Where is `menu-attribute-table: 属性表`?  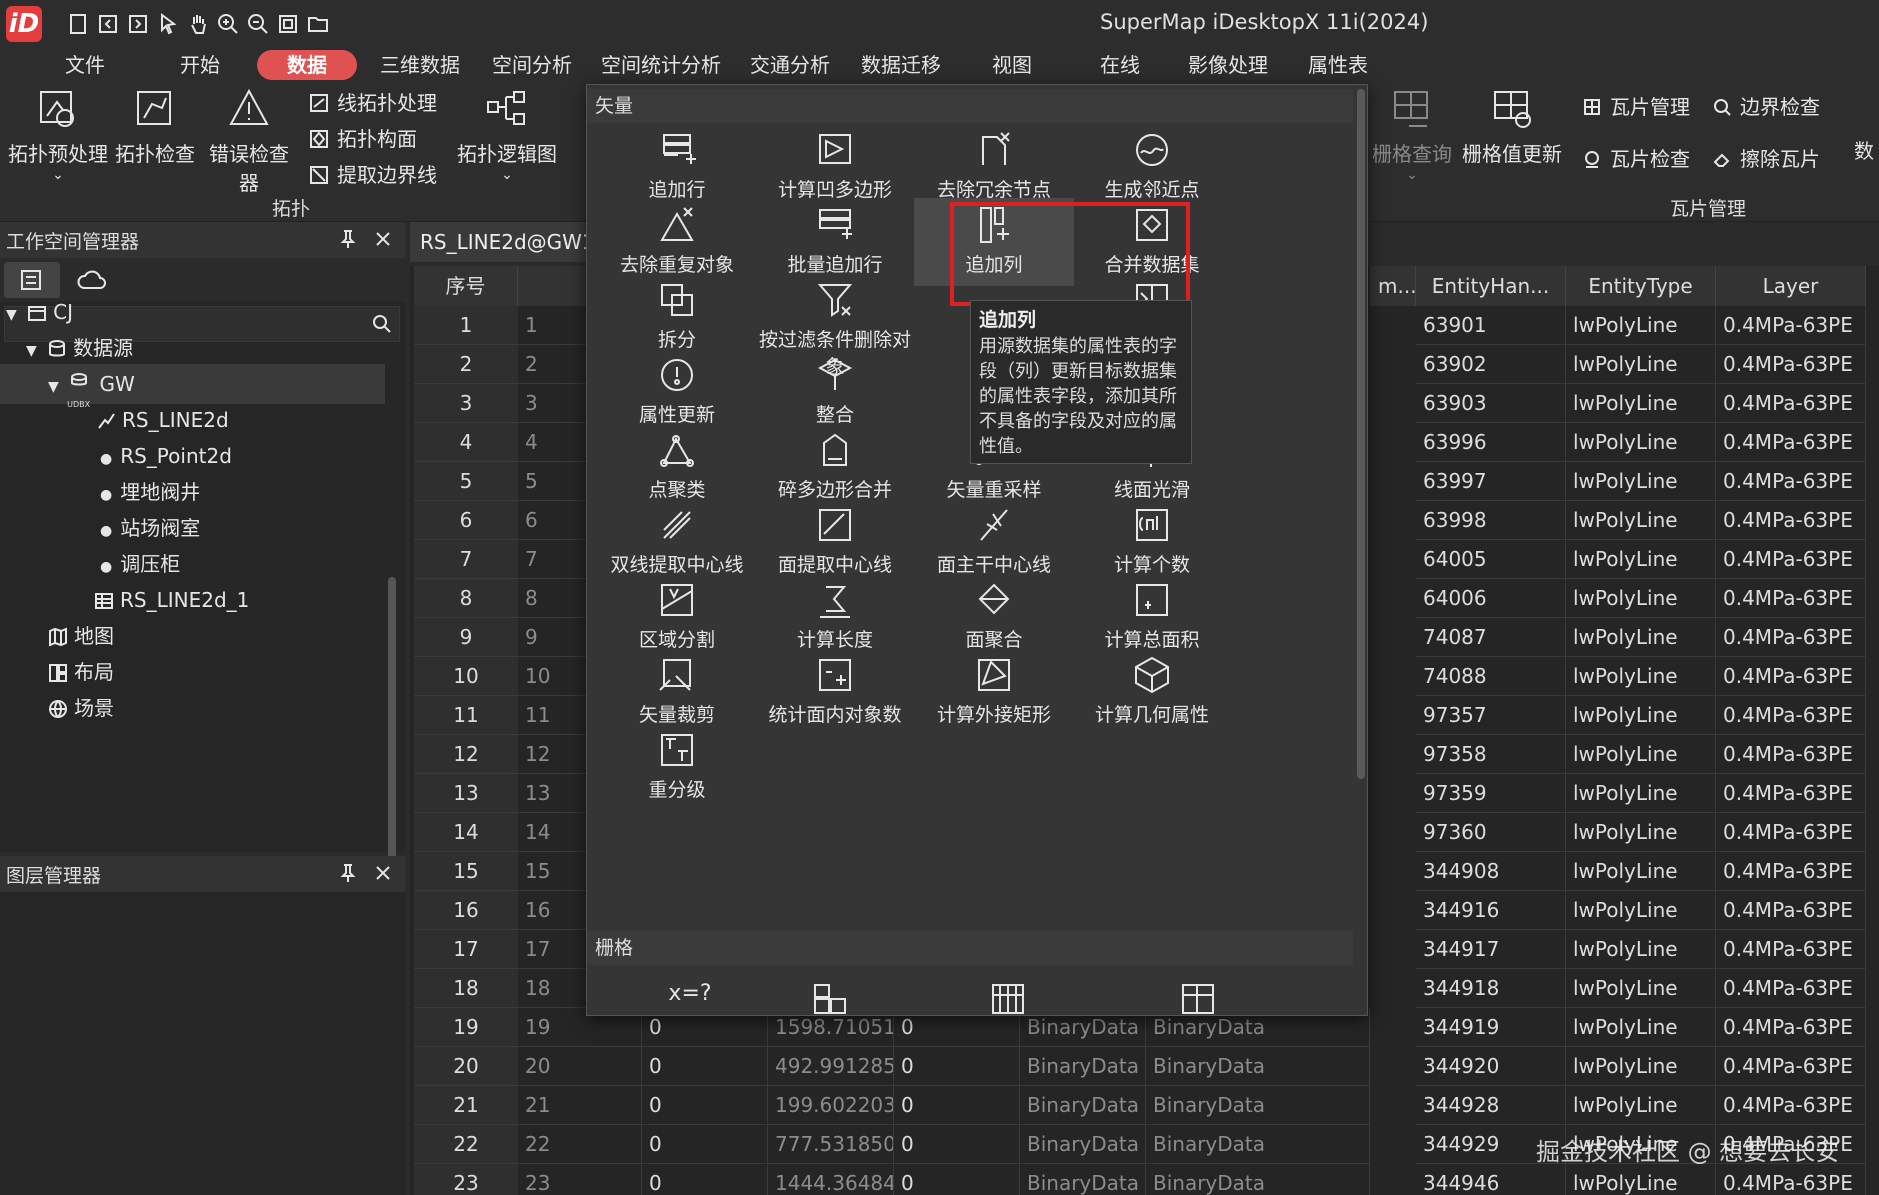 menu-attribute-table: 属性表 is located at coordinates (1338, 65).